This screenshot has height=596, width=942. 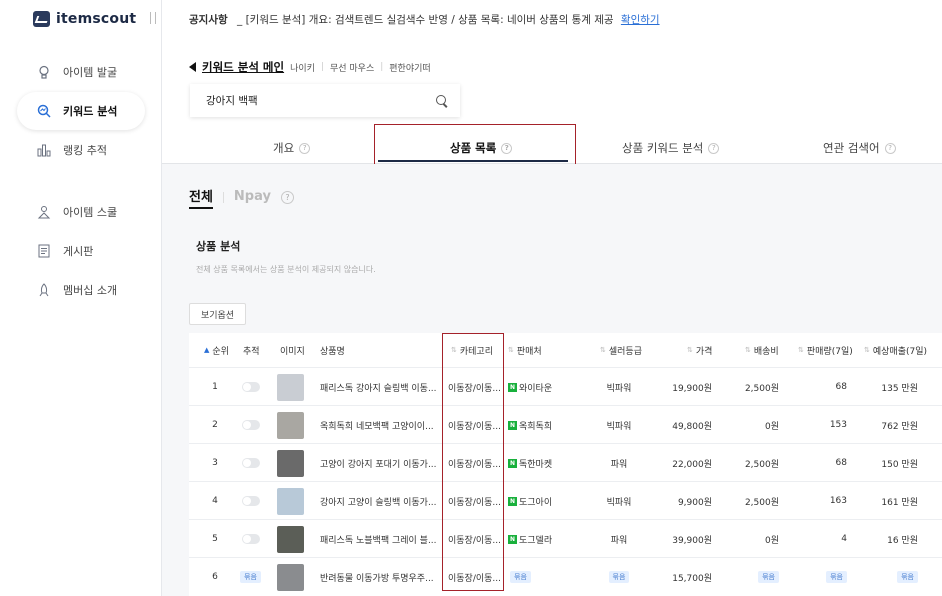 I want to click on cell-sales: 153, so click(x=838, y=425).